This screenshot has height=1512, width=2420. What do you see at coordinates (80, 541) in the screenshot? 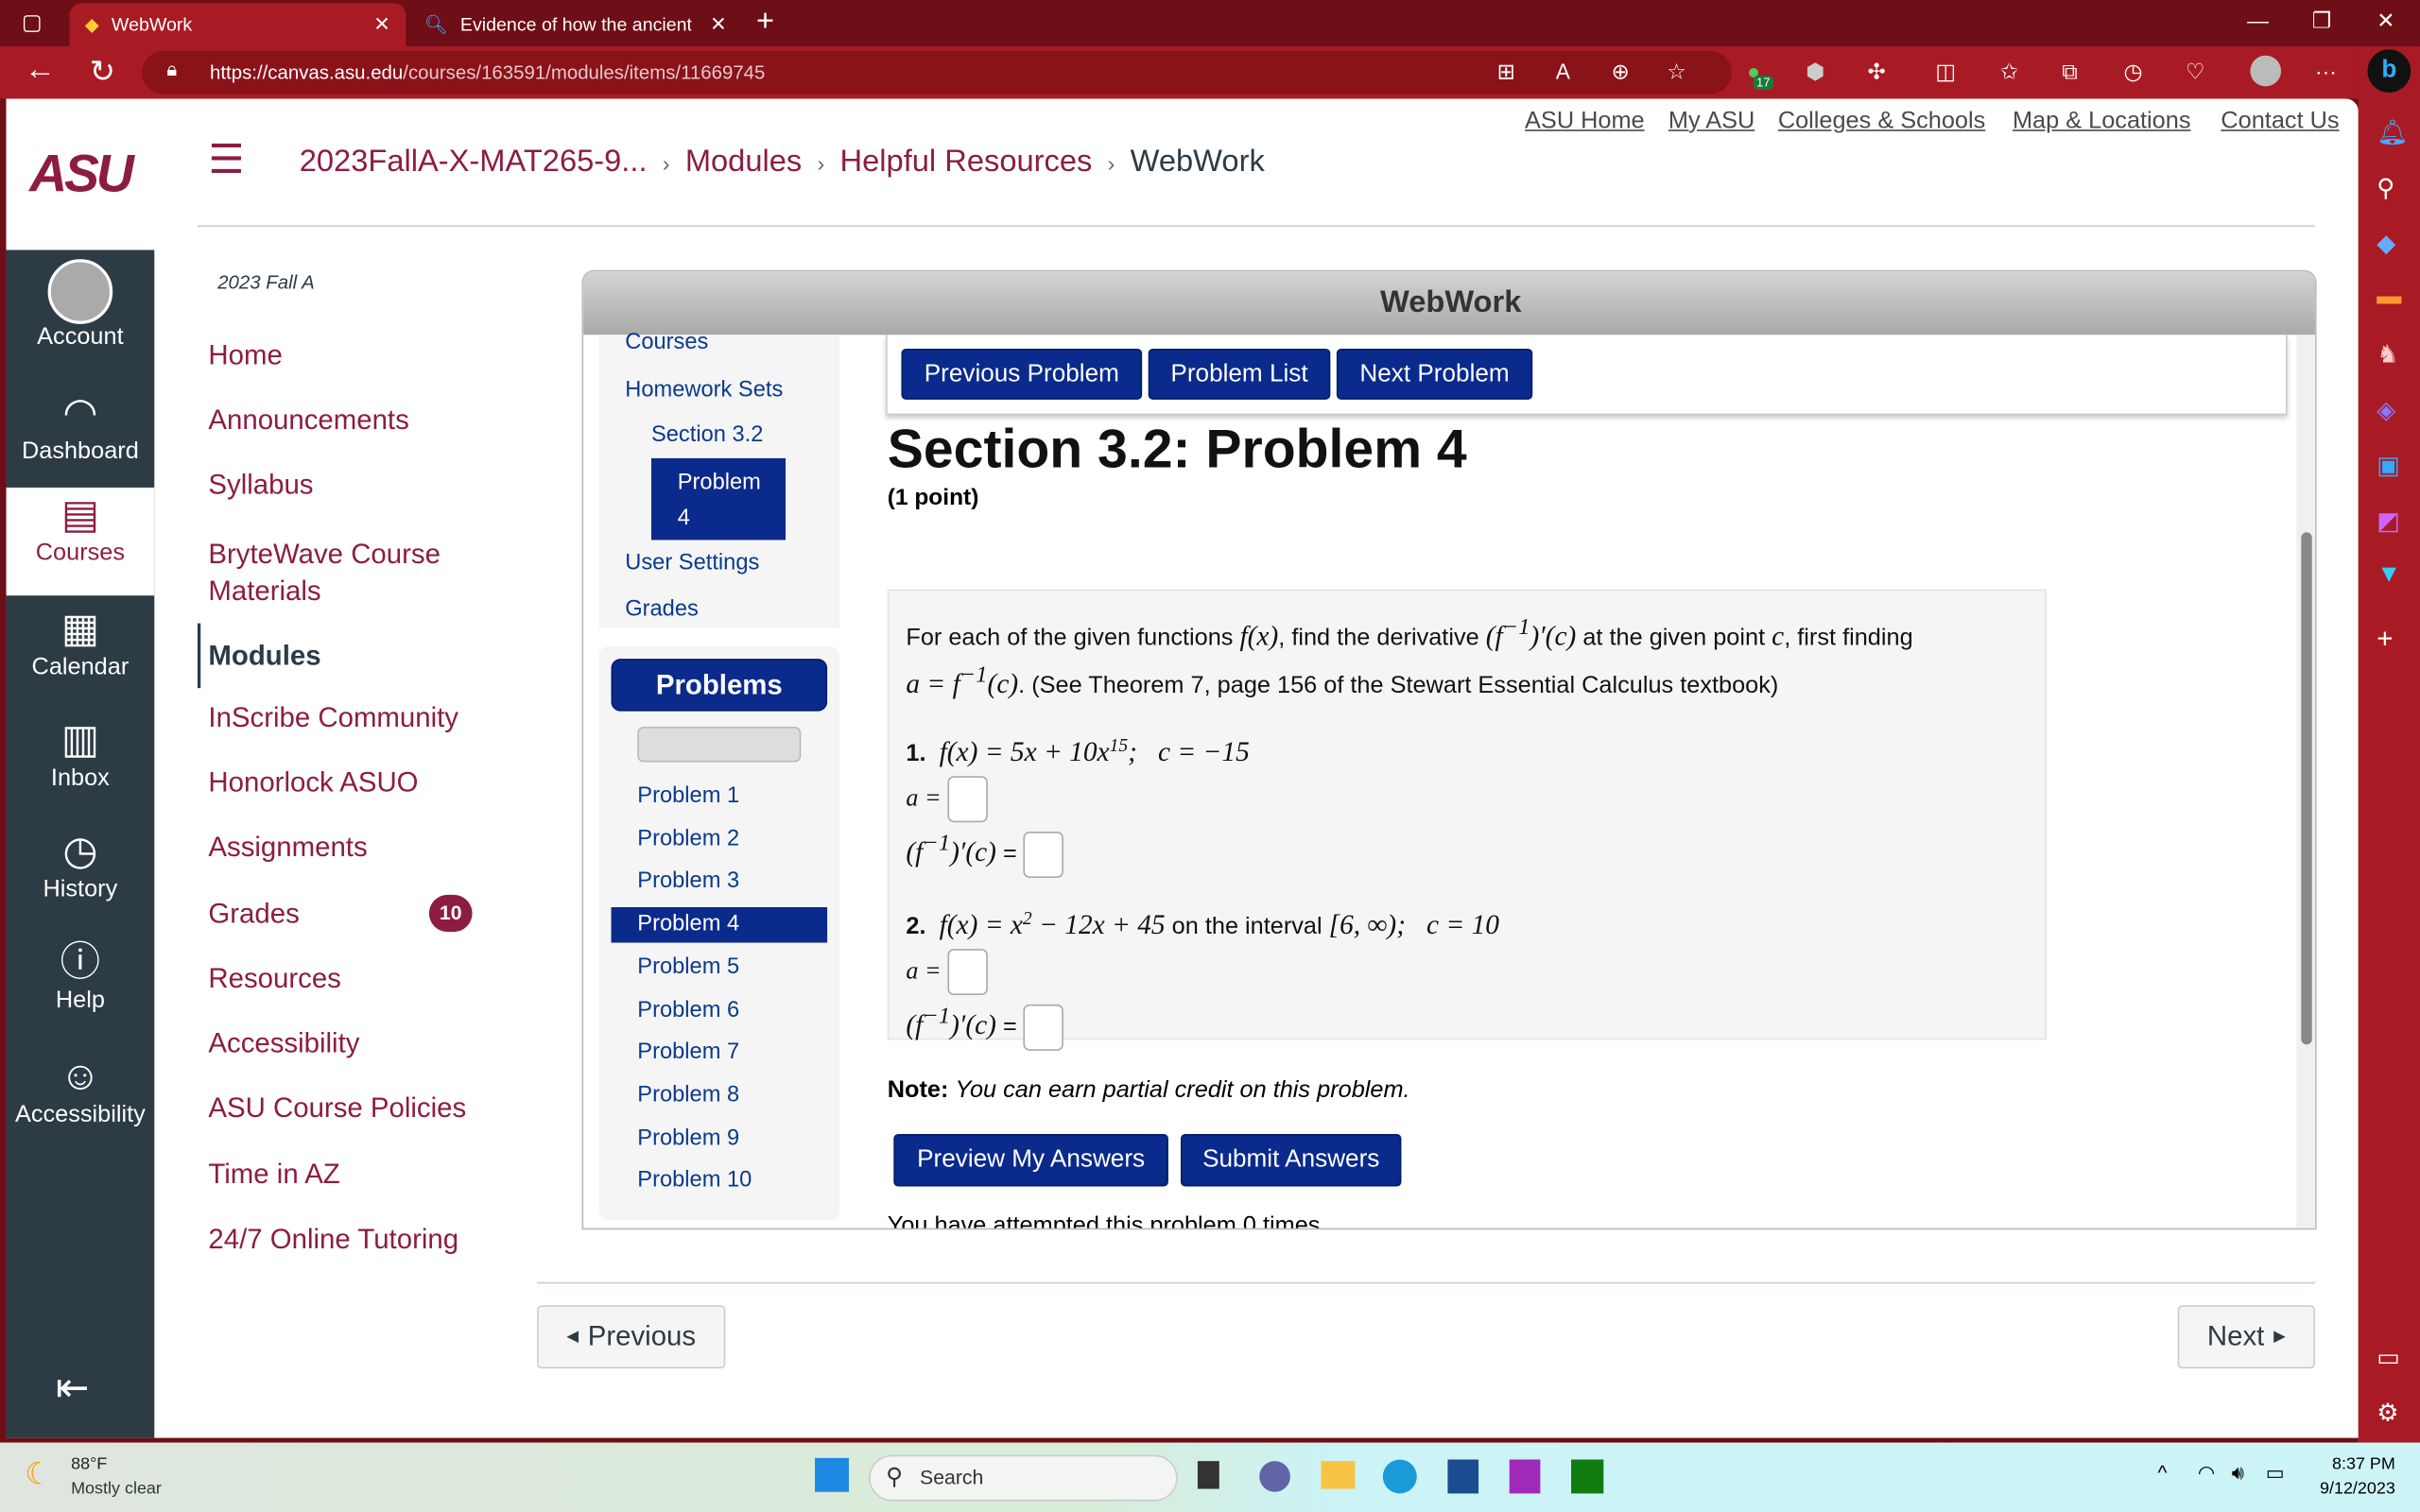
I see `global-nav-courses: ▤ Courses` at bounding box center [80, 541].